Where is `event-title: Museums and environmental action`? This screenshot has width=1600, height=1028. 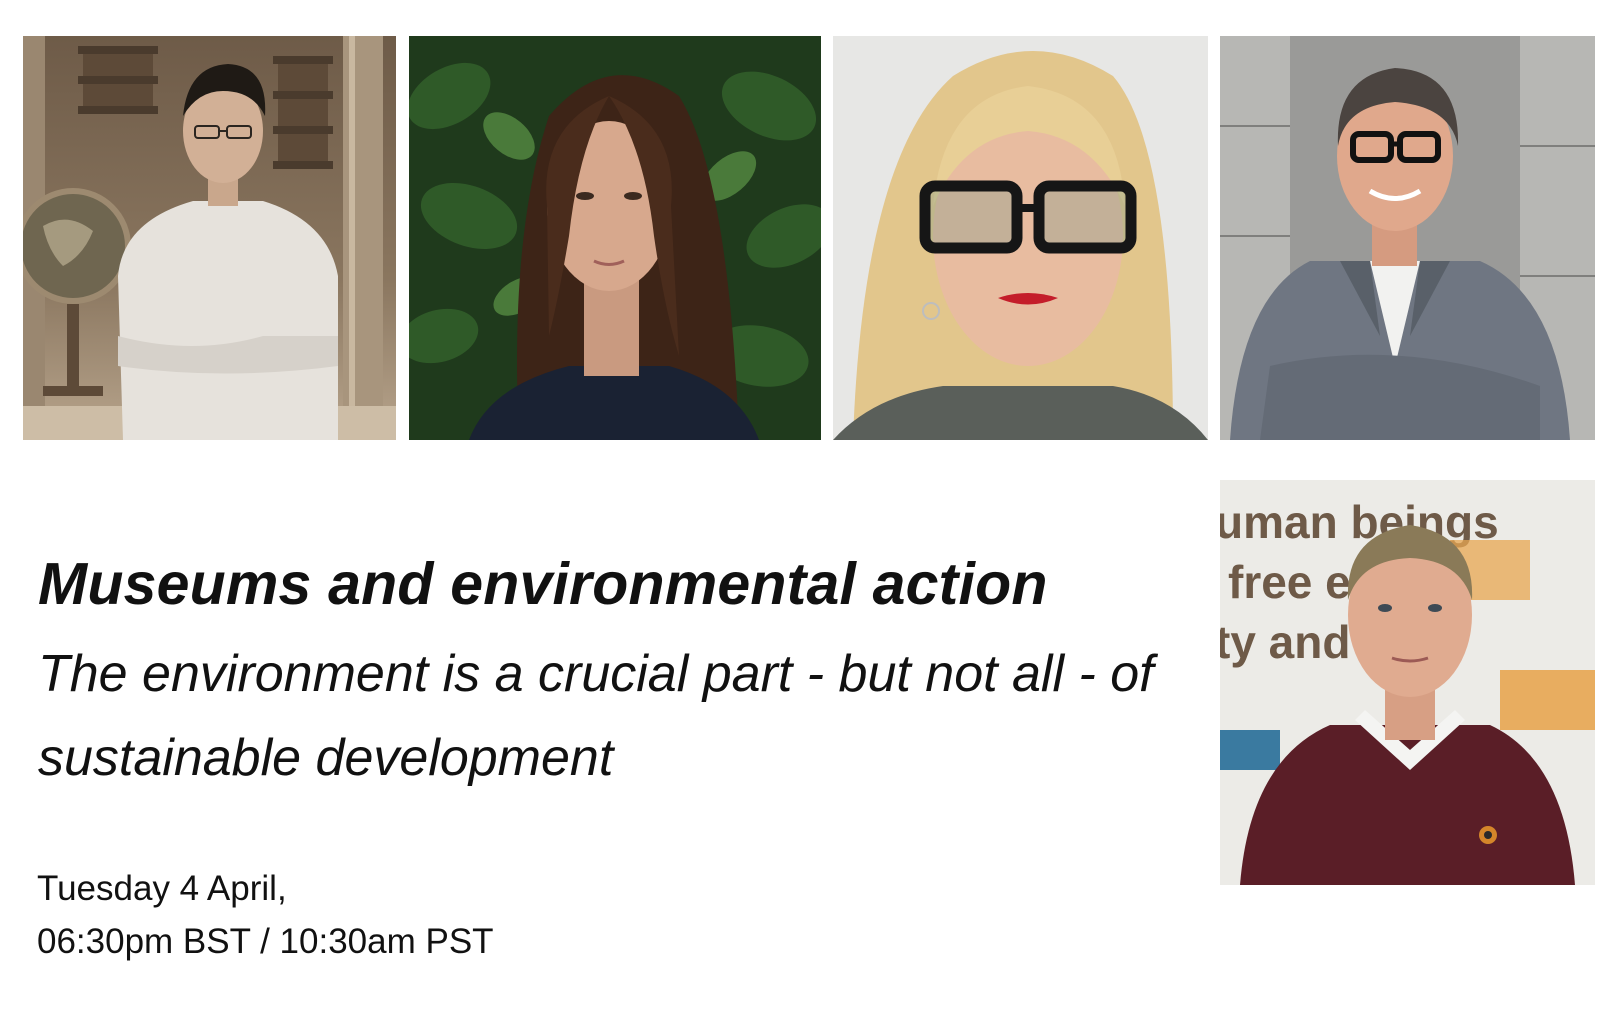 event-title: Museums and environmental action is located at coordinates (543, 584).